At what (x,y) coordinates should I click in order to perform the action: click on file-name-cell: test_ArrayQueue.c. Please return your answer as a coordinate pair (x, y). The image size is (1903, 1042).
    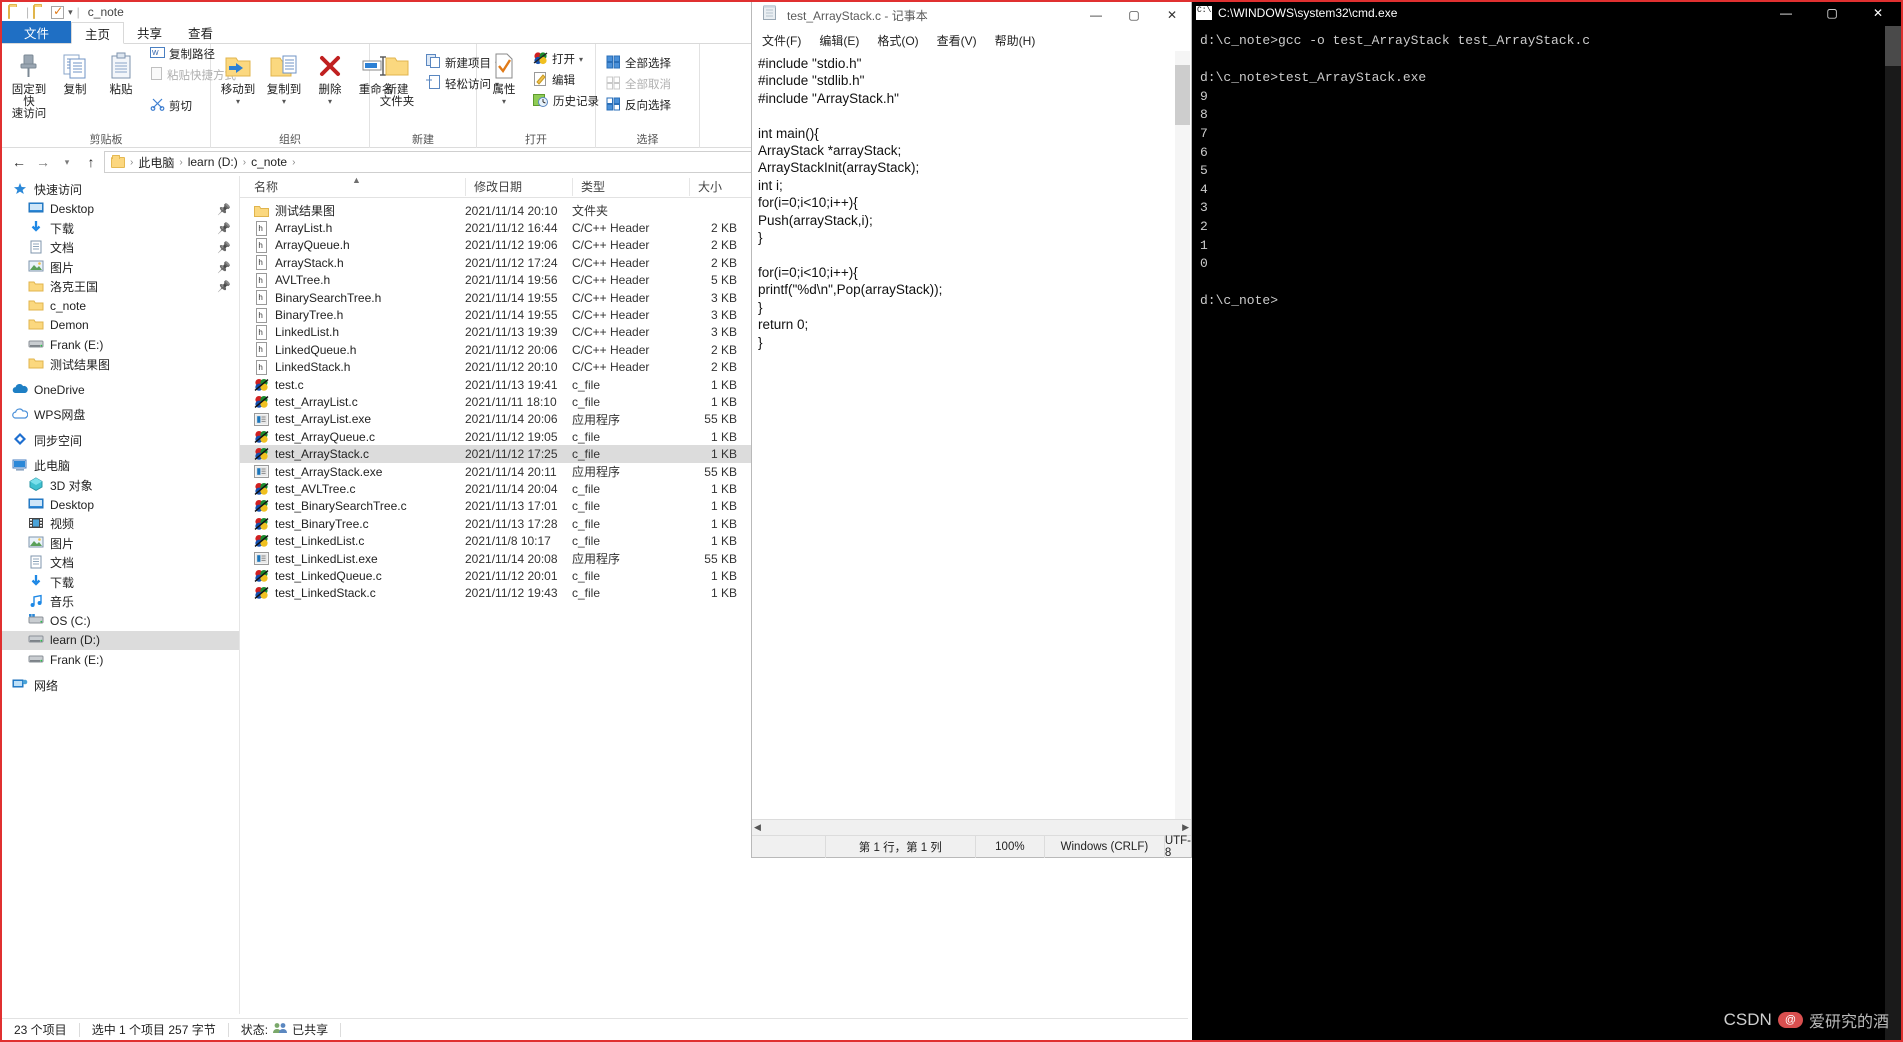
    Looking at the image, I should click on (352, 436).